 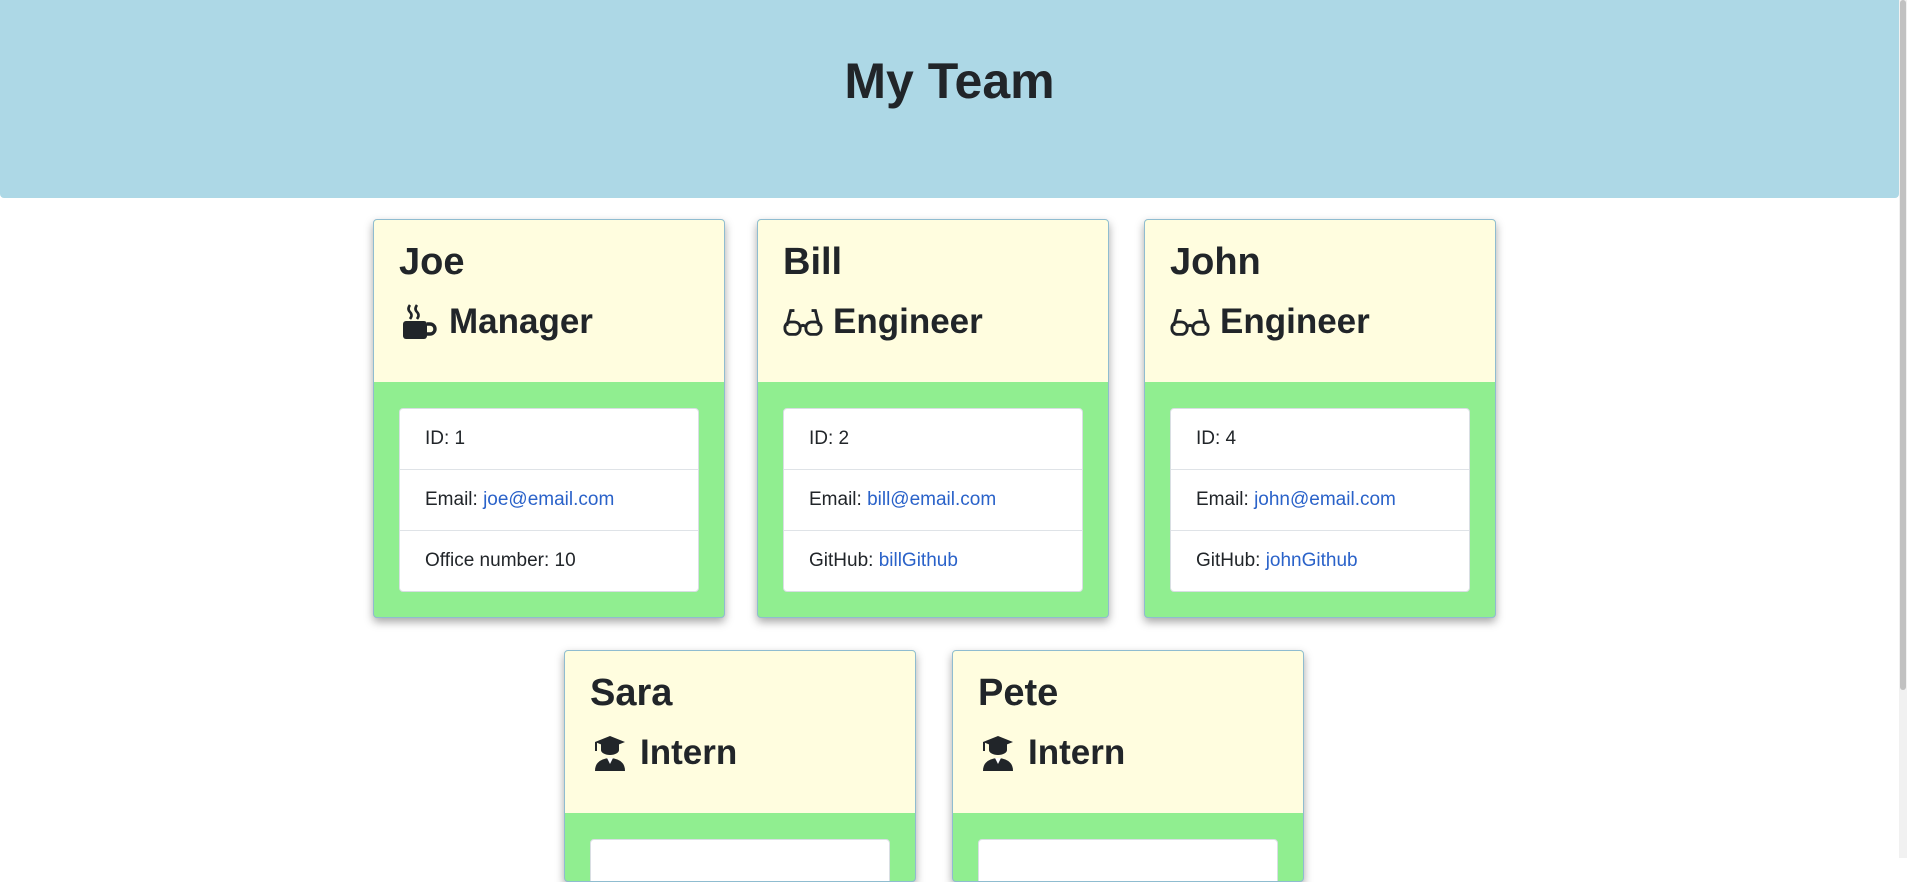 I want to click on email-link: john@email.com, so click(x=1325, y=499).